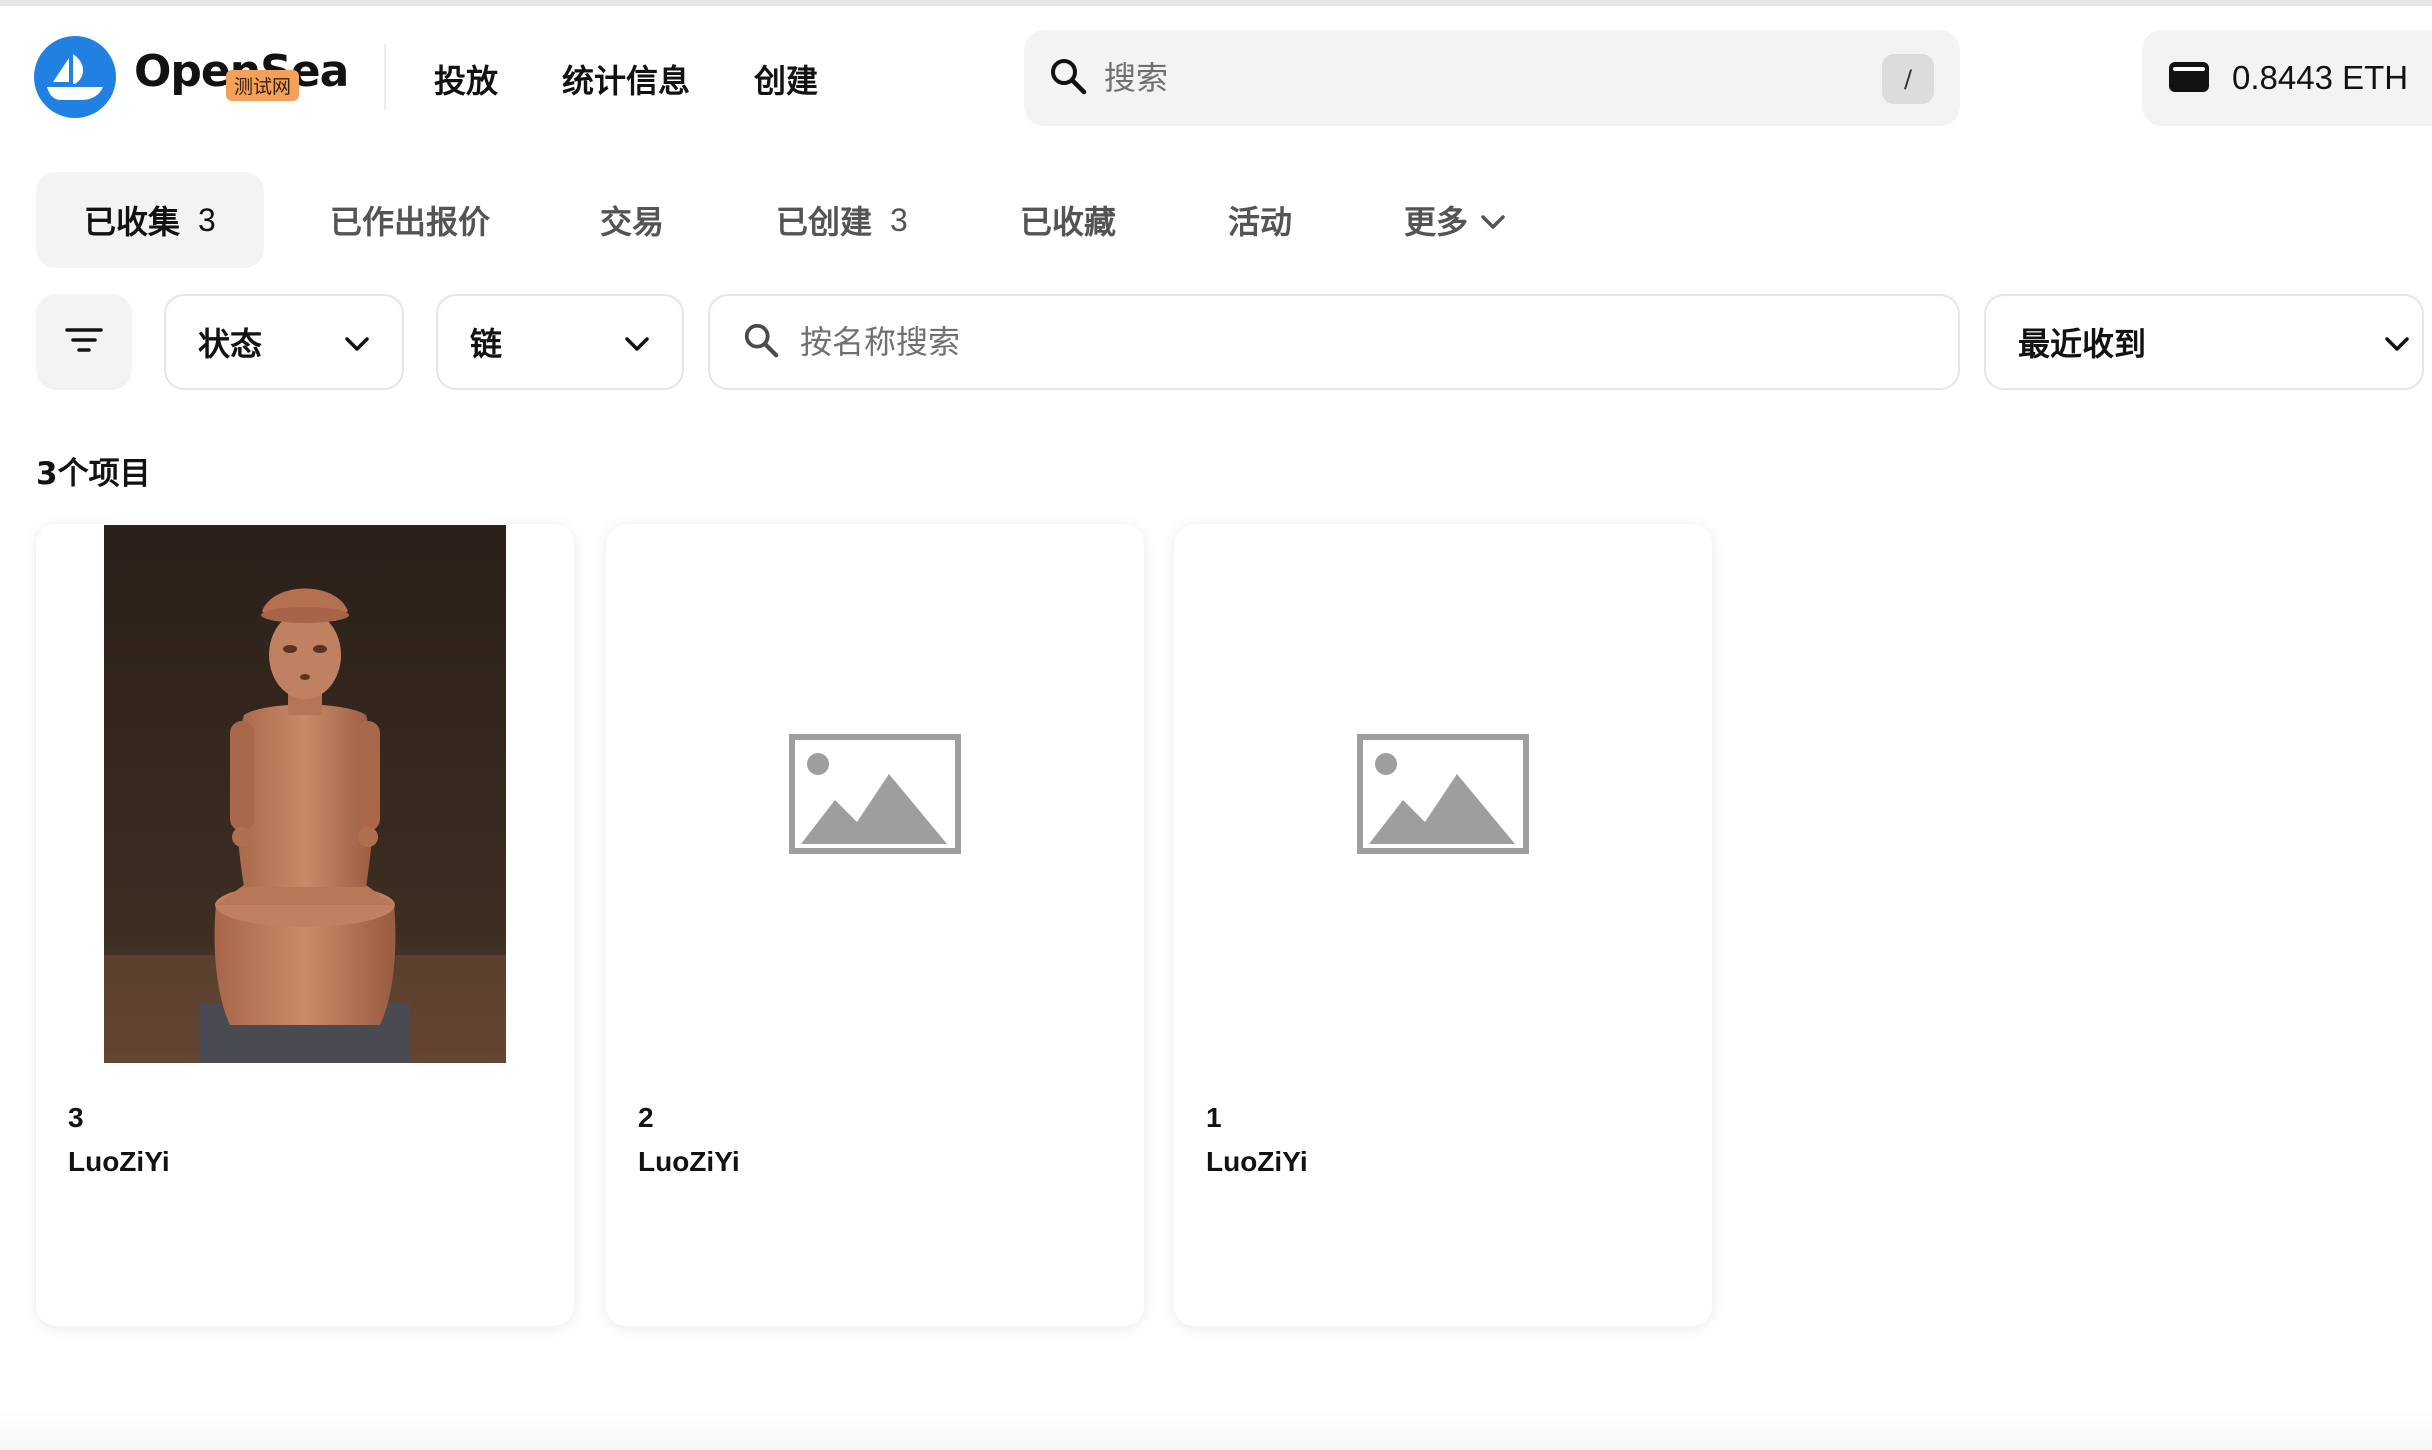  I want to click on name-search-input, so click(1350, 342).